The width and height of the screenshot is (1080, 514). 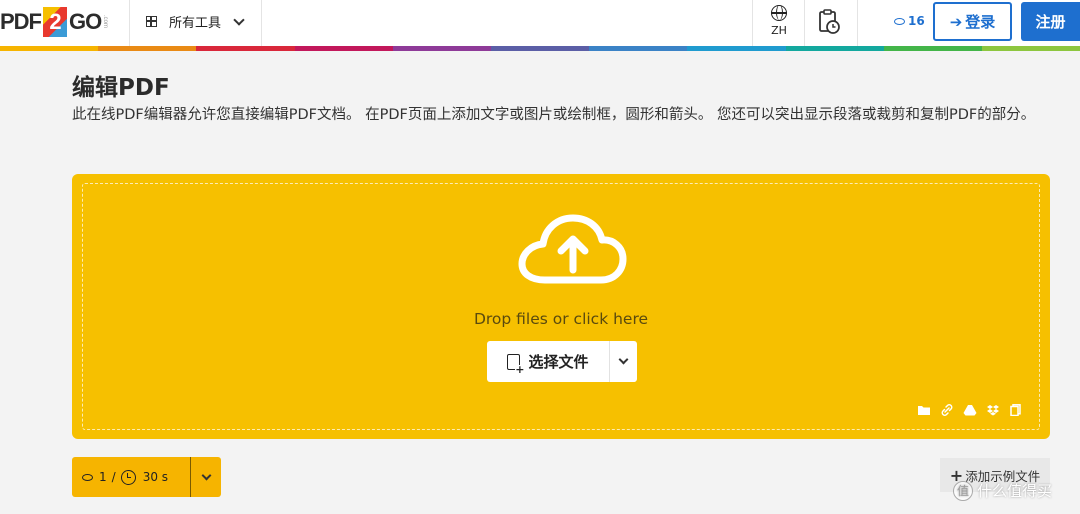 I want to click on top-header: PDF 2 GO .com 所有工具 ZH 16 ➔ 登录 注册, so click(x=540, y=23).